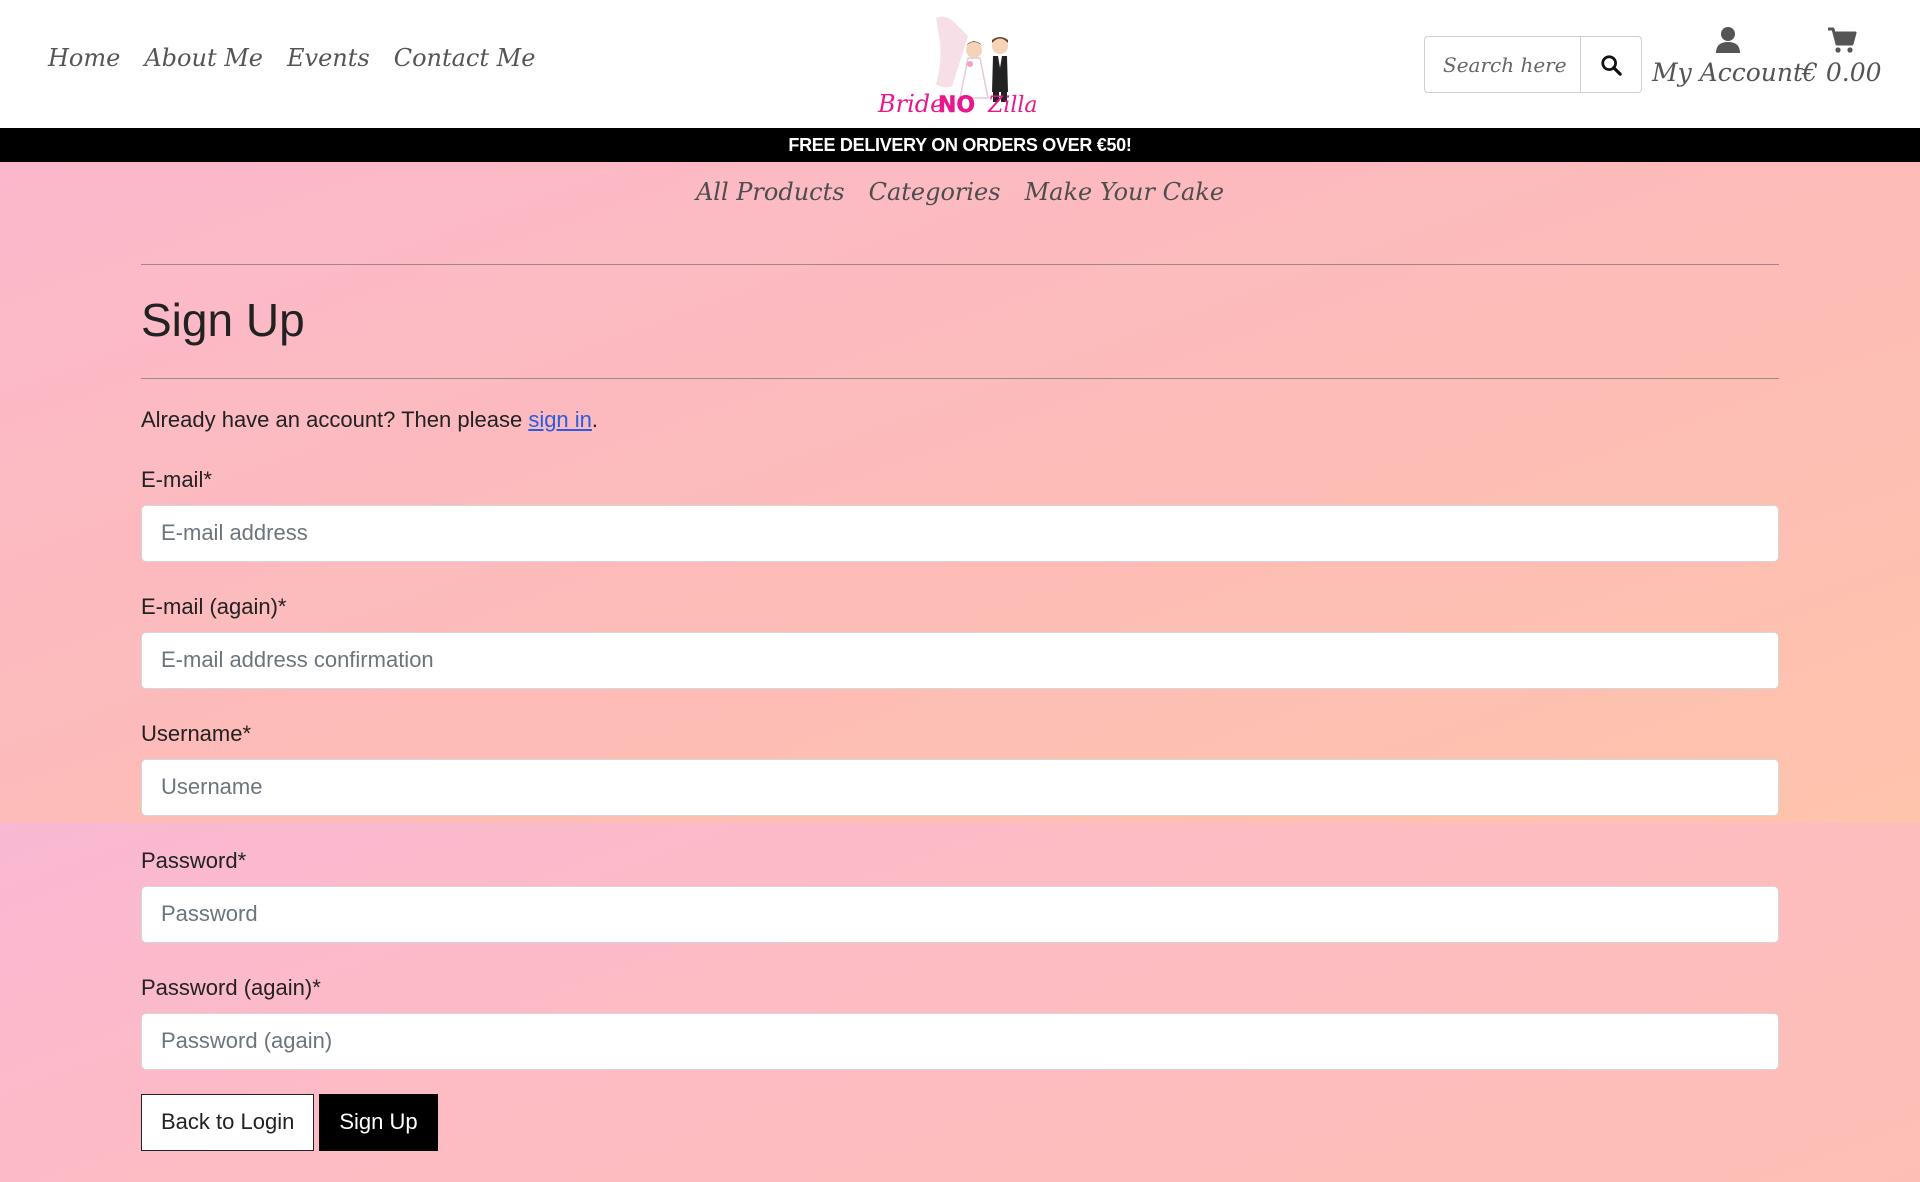  What do you see at coordinates (465, 58) in the screenshot?
I see `nav-contact-link: Contact Me` at bounding box center [465, 58].